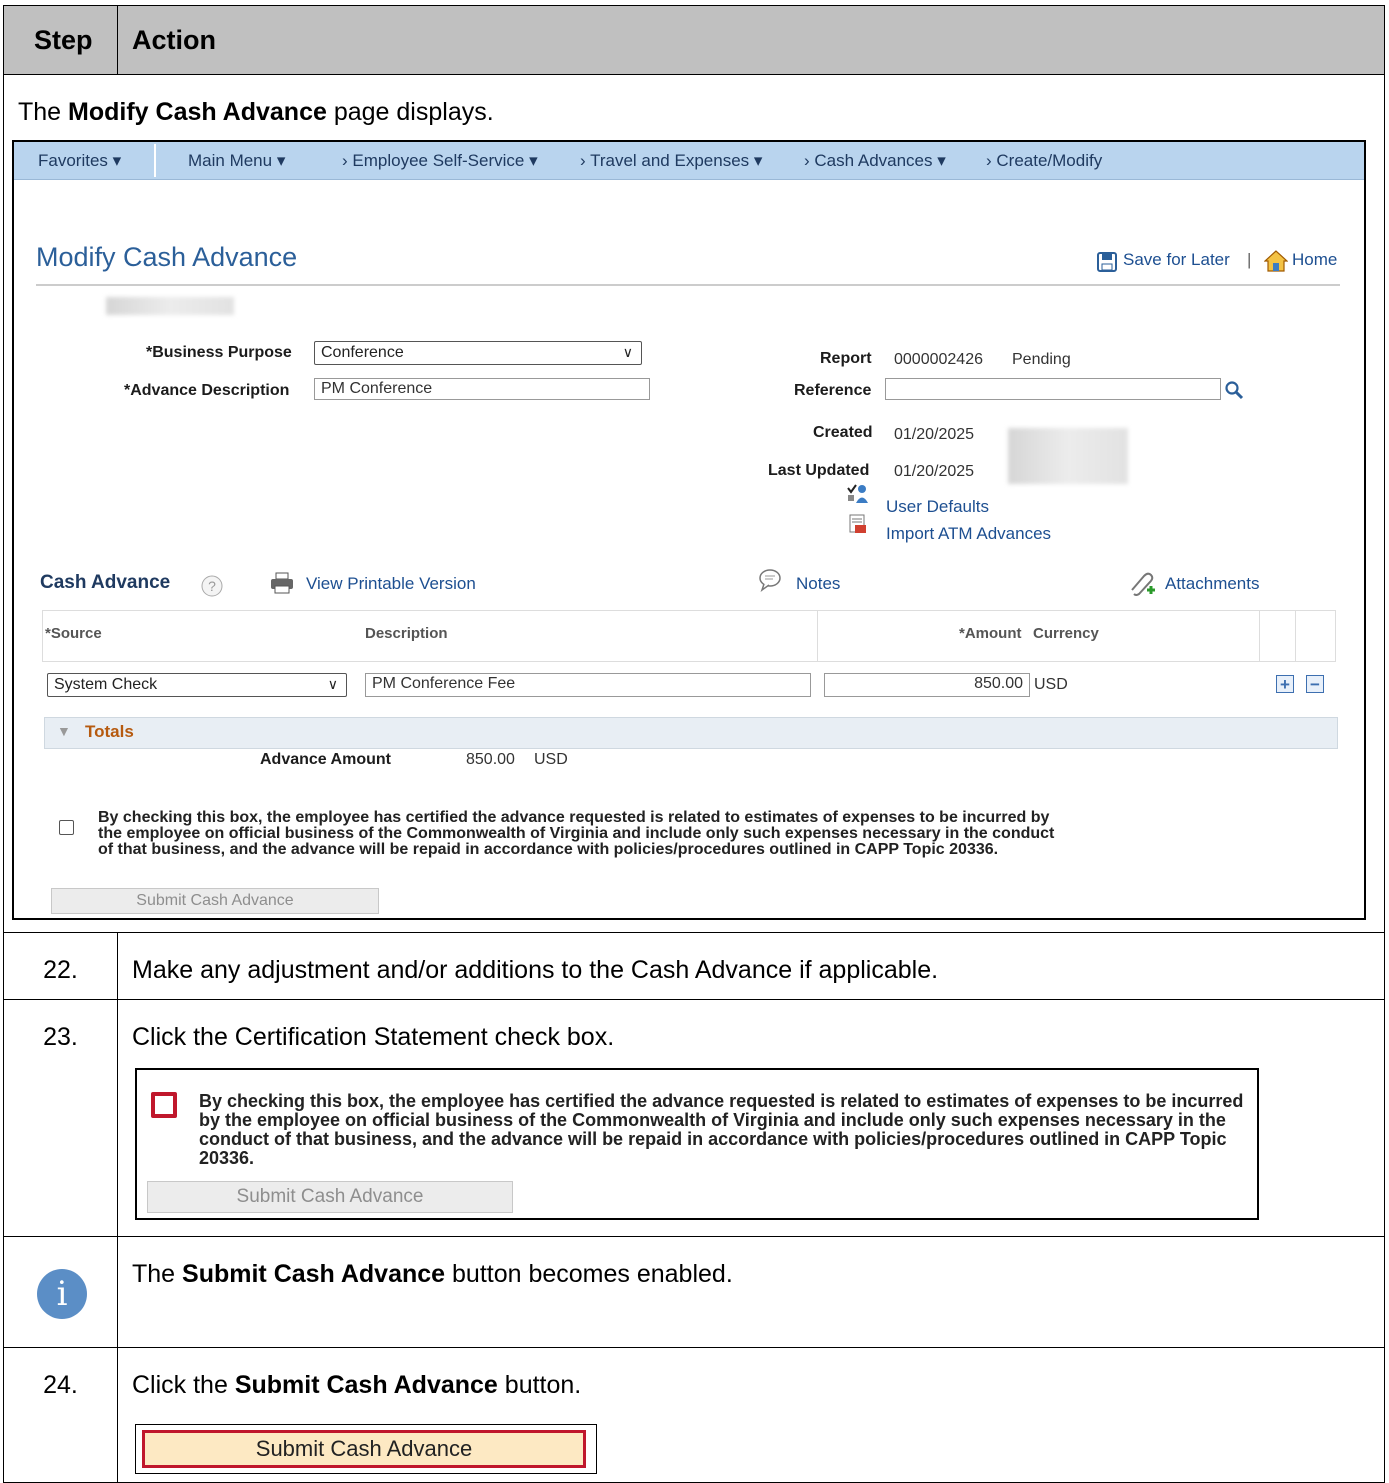 The width and height of the screenshot is (1389, 1483). Describe the element at coordinates (164, 1105) in the screenshot. I see `certification-checkbox-highlight` at that location.